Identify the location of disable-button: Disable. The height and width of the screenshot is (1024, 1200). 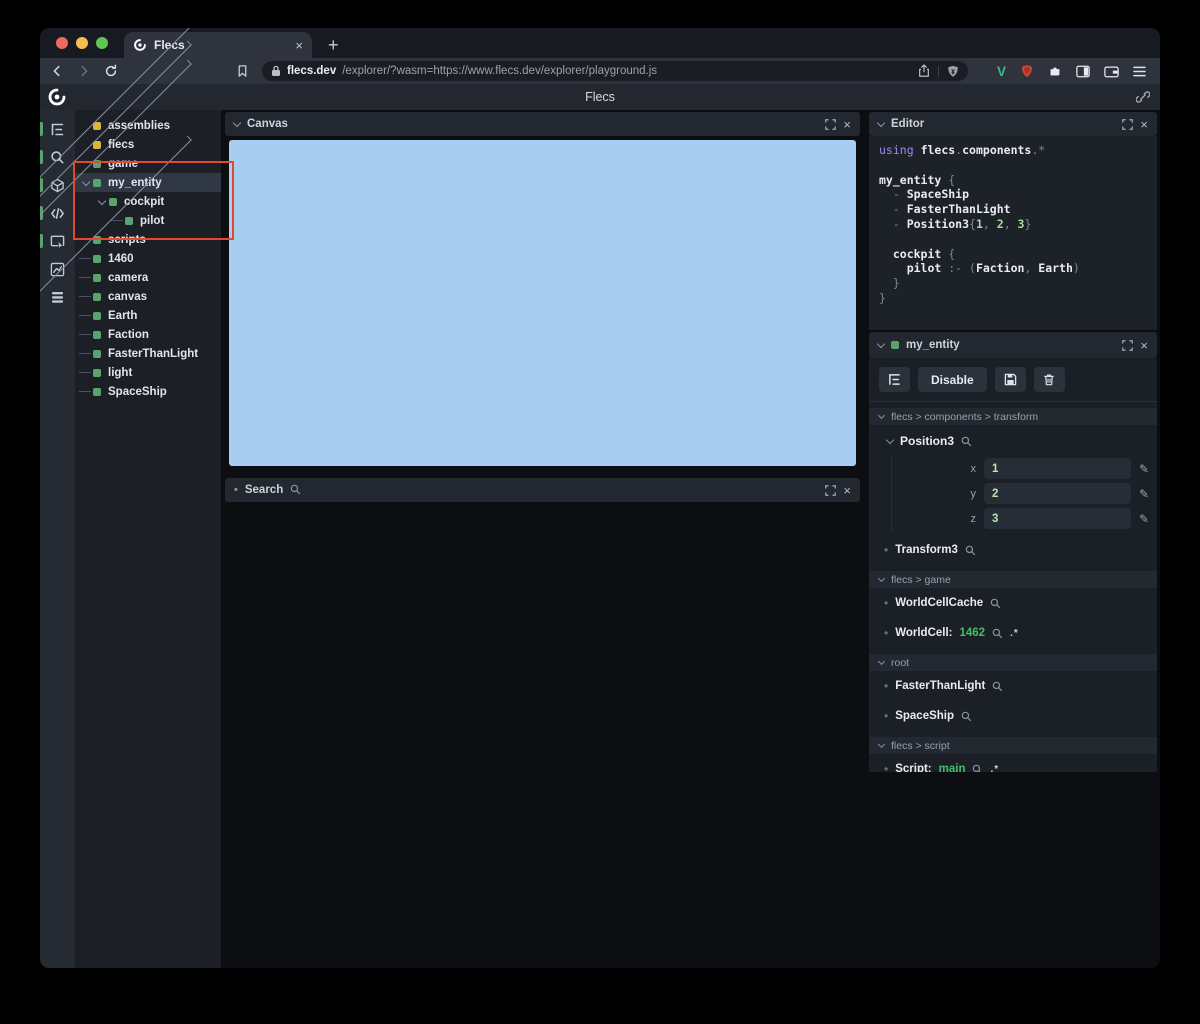
(952, 379).